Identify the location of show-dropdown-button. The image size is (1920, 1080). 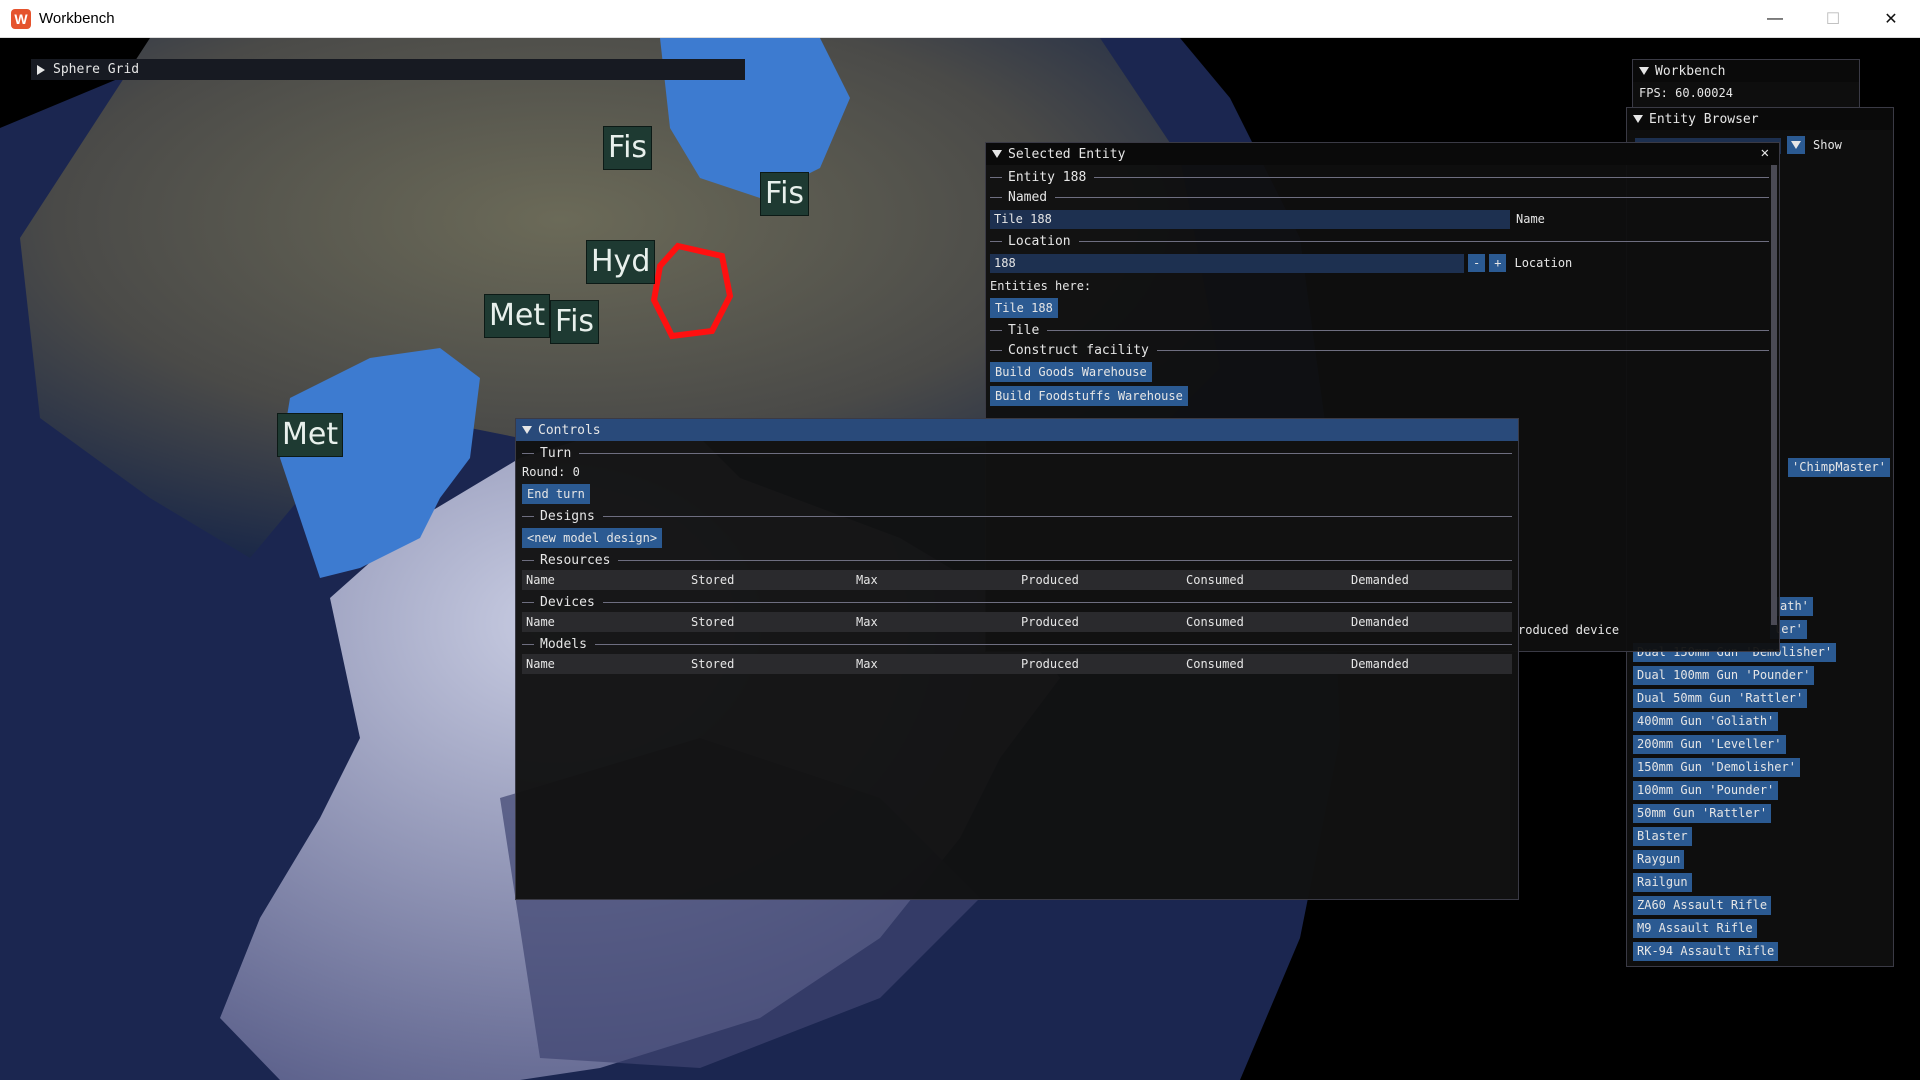
(1796, 145).